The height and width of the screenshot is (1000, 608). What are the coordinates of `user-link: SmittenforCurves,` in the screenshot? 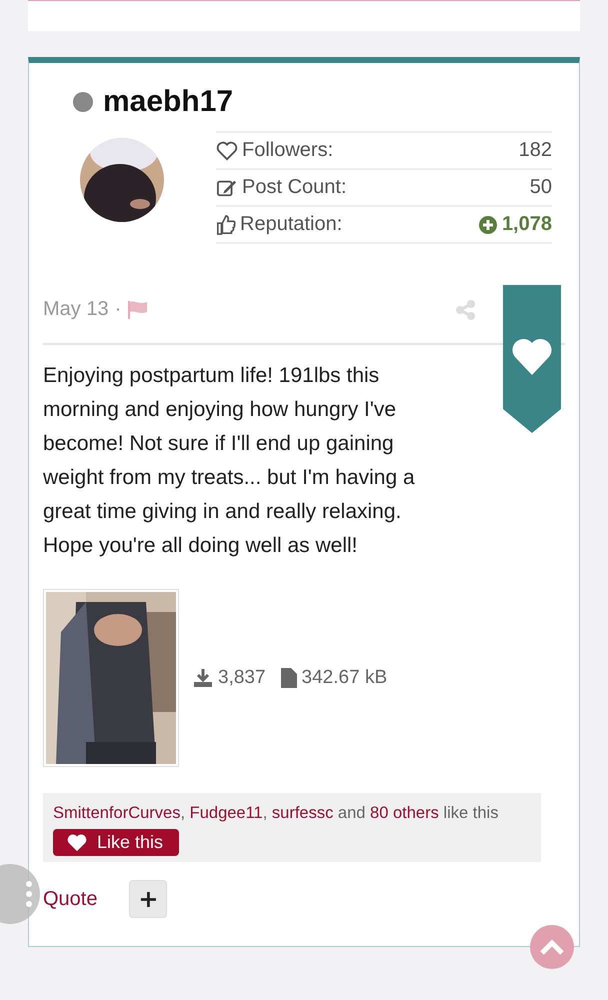 It's located at (121, 813).